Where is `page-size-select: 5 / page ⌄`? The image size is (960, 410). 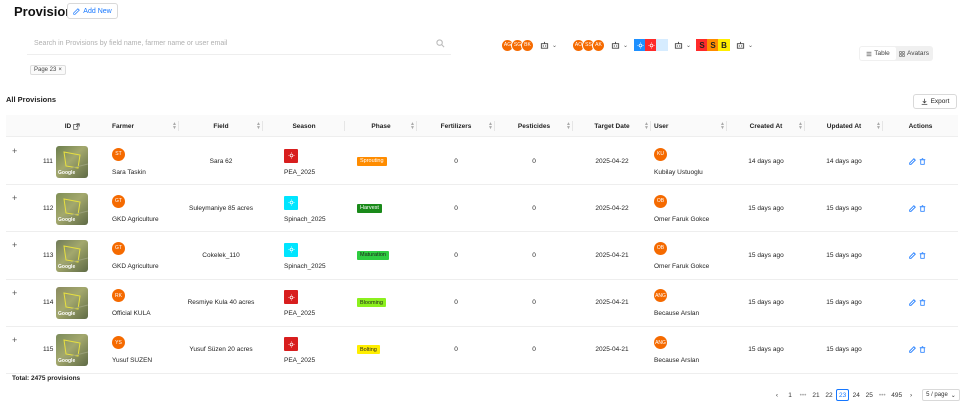 page-size-select: 5 / page ⌄ is located at coordinates (941, 395).